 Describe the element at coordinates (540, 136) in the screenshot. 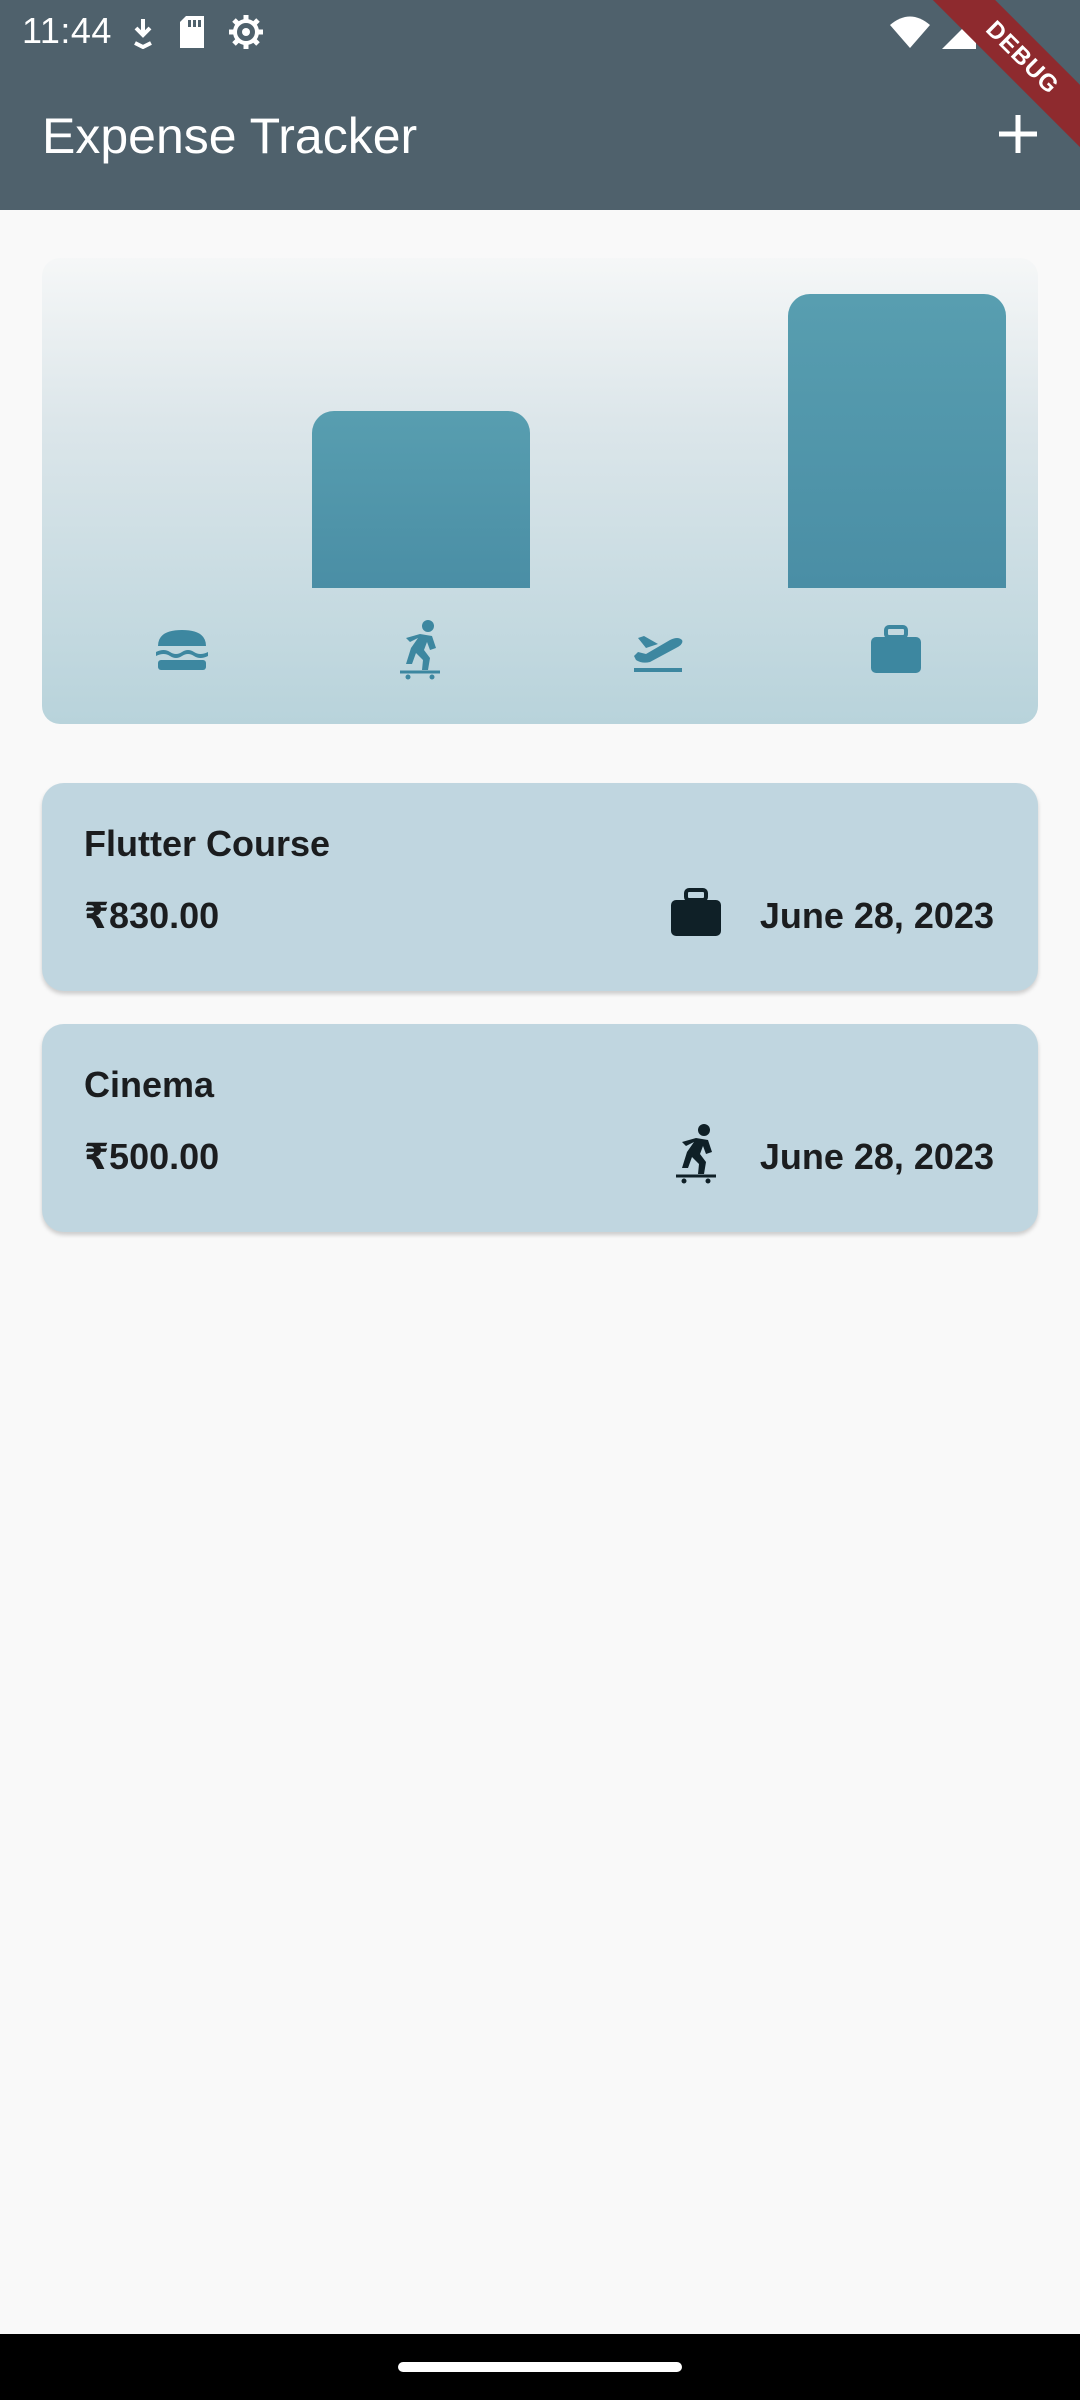

I see `app-bar: Expense Tracker` at that location.